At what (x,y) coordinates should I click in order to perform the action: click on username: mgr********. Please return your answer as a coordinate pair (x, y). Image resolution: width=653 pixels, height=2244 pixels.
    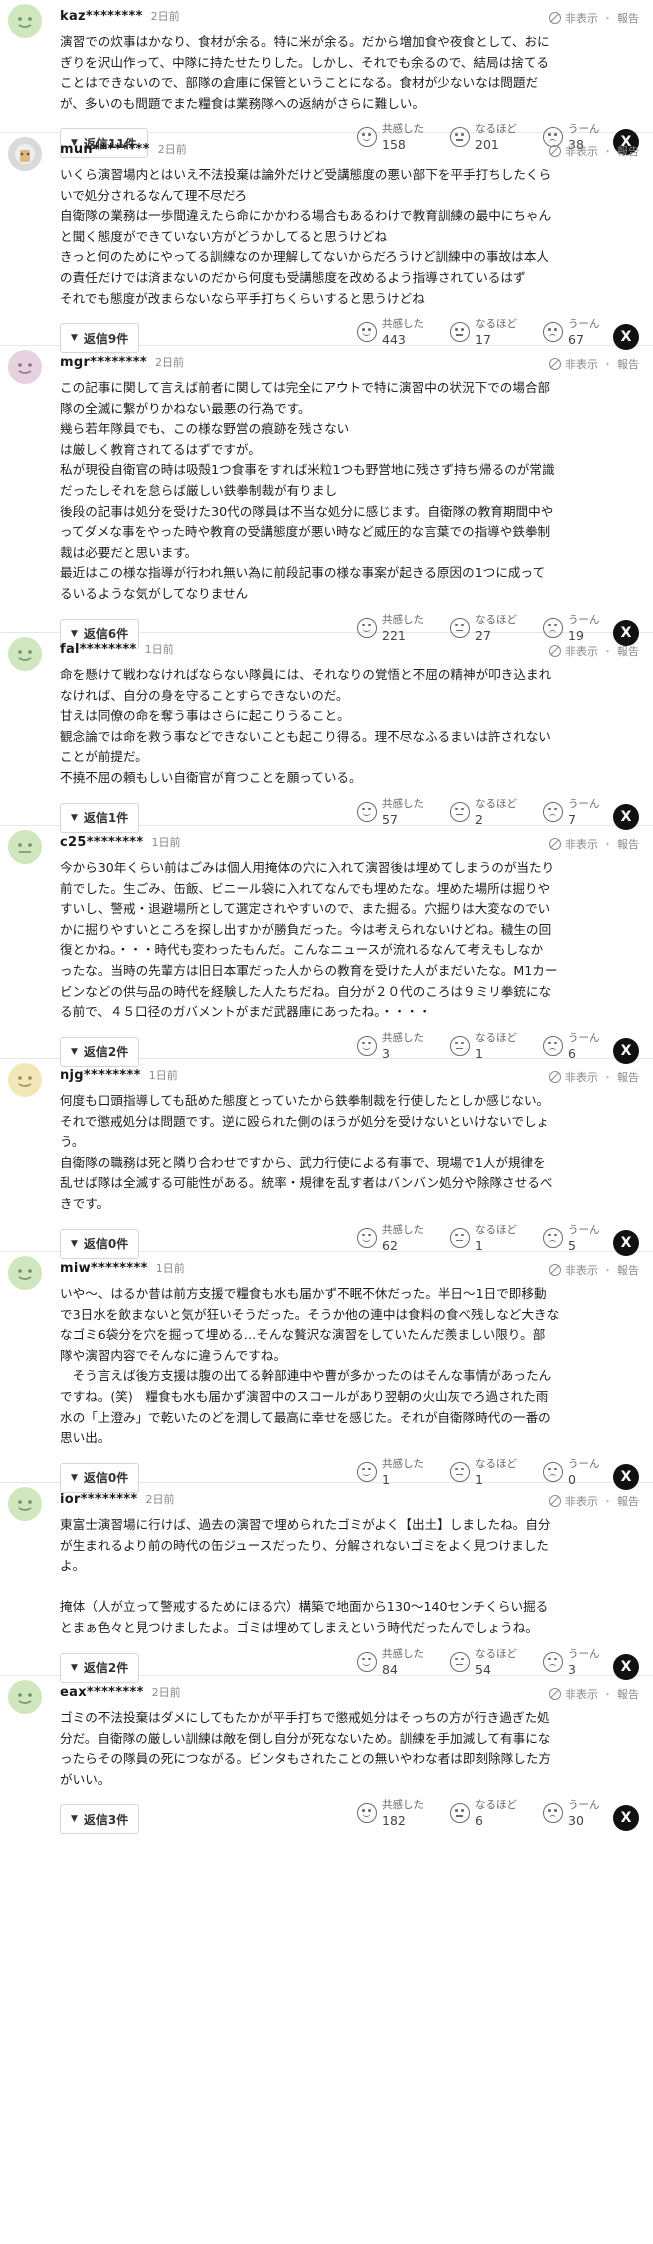
    Looking at the image, I should click on (103, 362).